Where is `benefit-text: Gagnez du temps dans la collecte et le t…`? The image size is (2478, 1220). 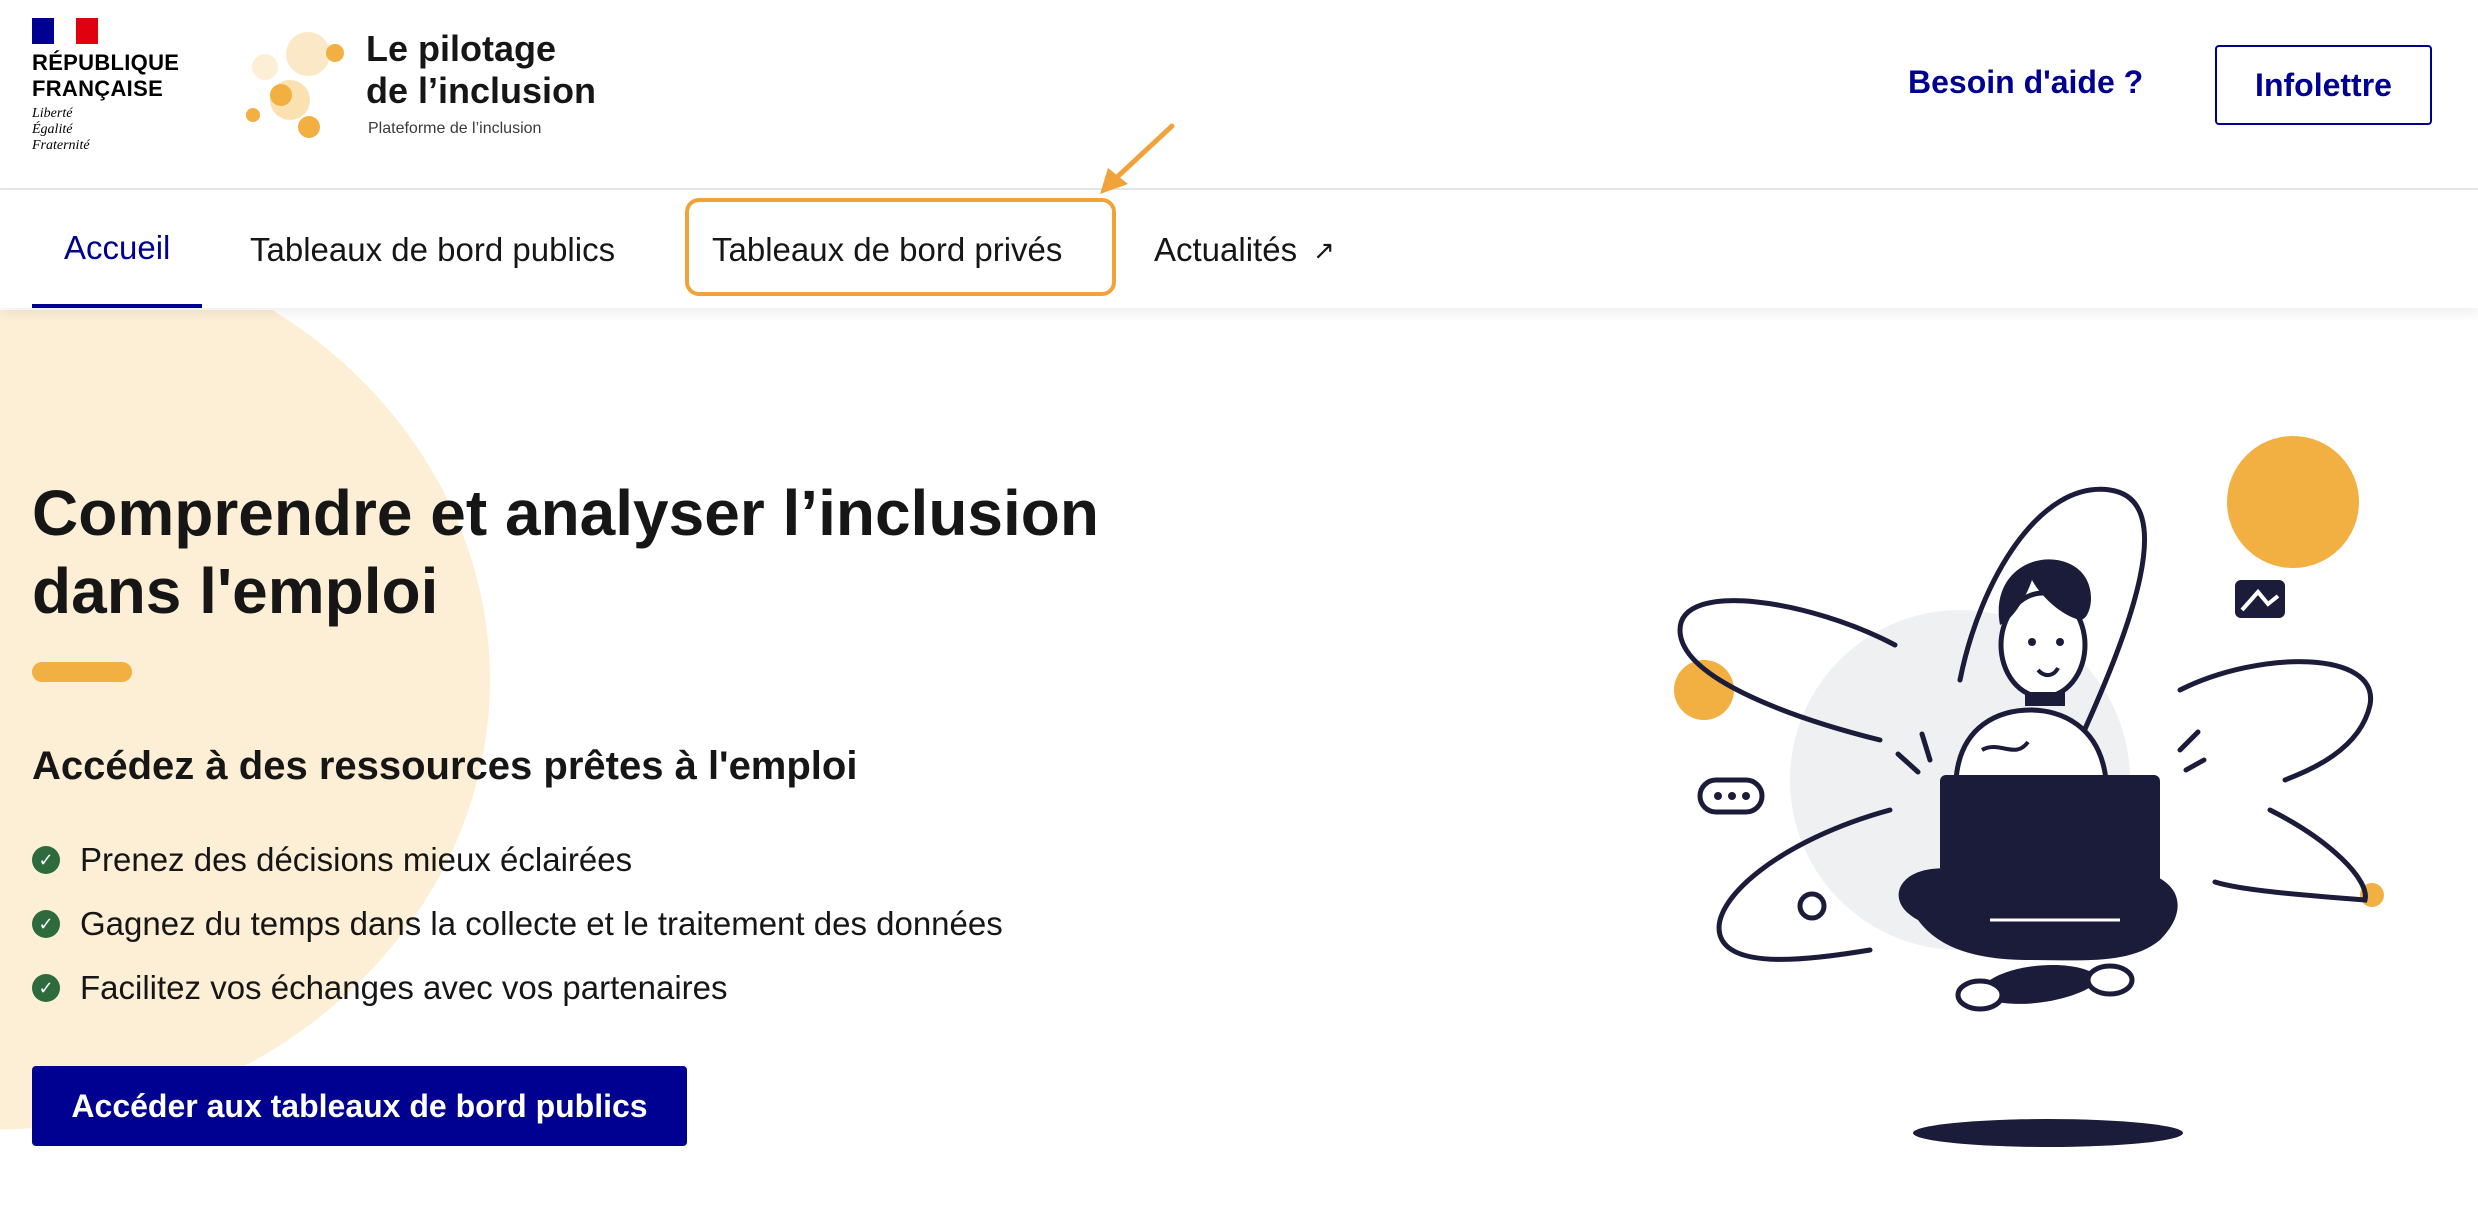 benefit-text: Gagnez du temps dans la collecte et le t… is located at coordinates (541, 923).